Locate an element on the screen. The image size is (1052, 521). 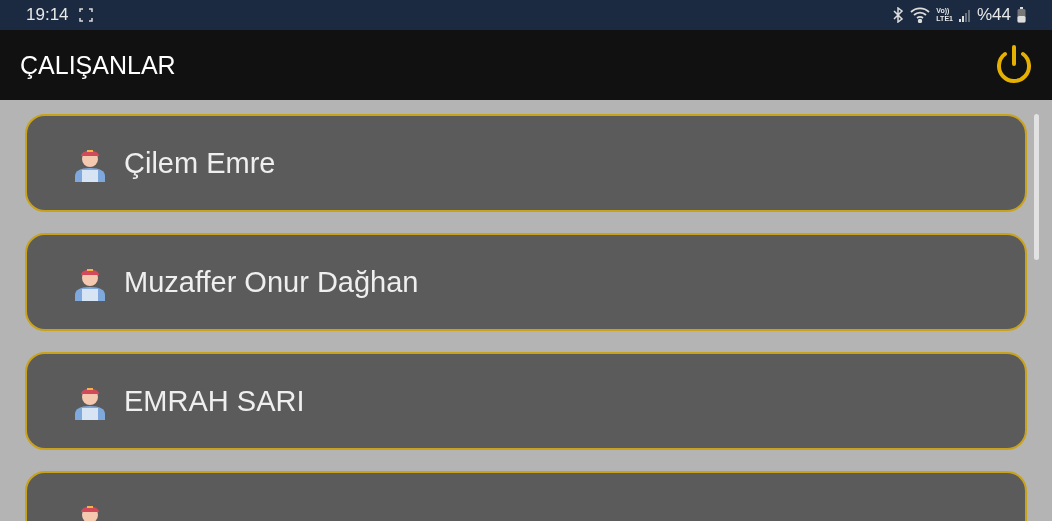
screen-title: ÇALIŞANLAR is located at coordinates (98, 65).